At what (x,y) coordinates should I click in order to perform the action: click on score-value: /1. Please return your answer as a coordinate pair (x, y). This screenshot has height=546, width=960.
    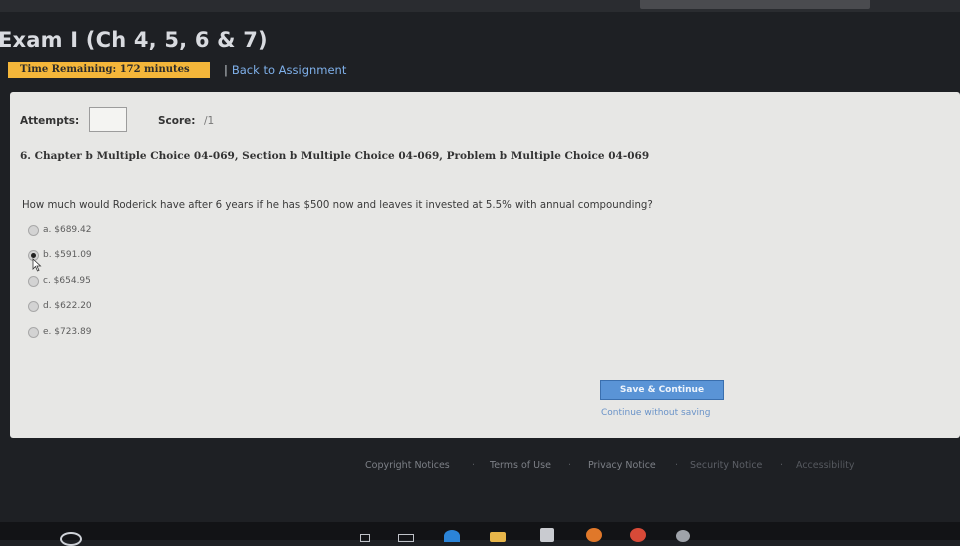
    Looking at the image, I should click on (209, 121).